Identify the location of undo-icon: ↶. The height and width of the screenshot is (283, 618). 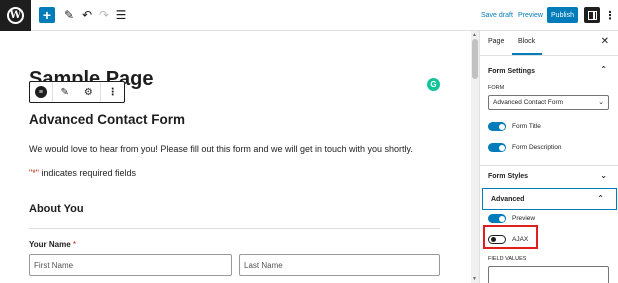
(87, 15).